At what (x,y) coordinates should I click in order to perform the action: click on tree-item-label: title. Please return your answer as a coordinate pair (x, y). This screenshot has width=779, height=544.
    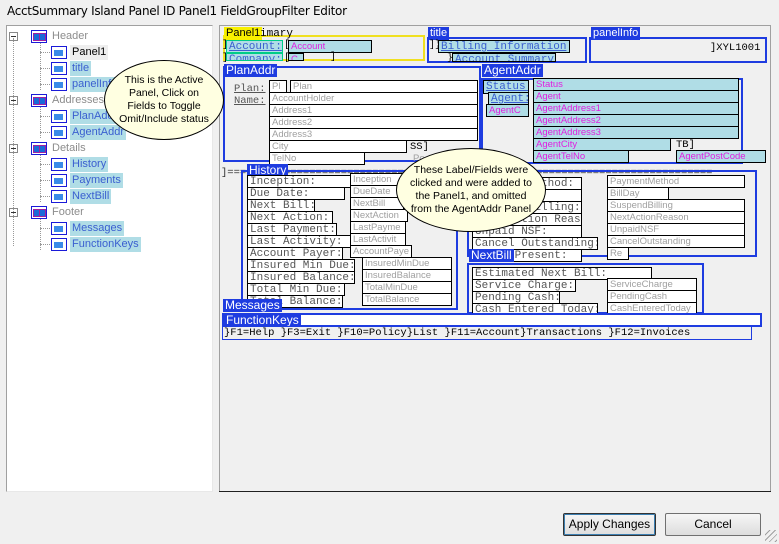
    Looking at the image, I should click on (81, 68).